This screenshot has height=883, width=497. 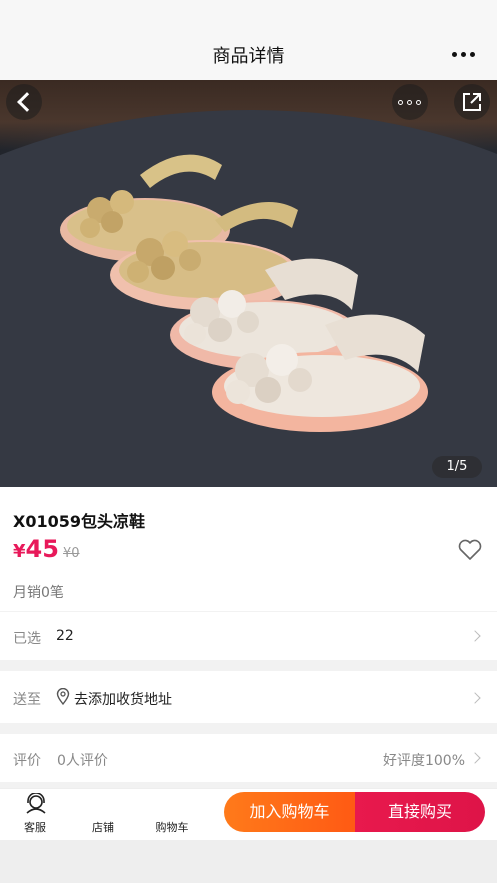 I want to click on shipping-address-value: 去添加收货地址, so click(x=123, y=700).